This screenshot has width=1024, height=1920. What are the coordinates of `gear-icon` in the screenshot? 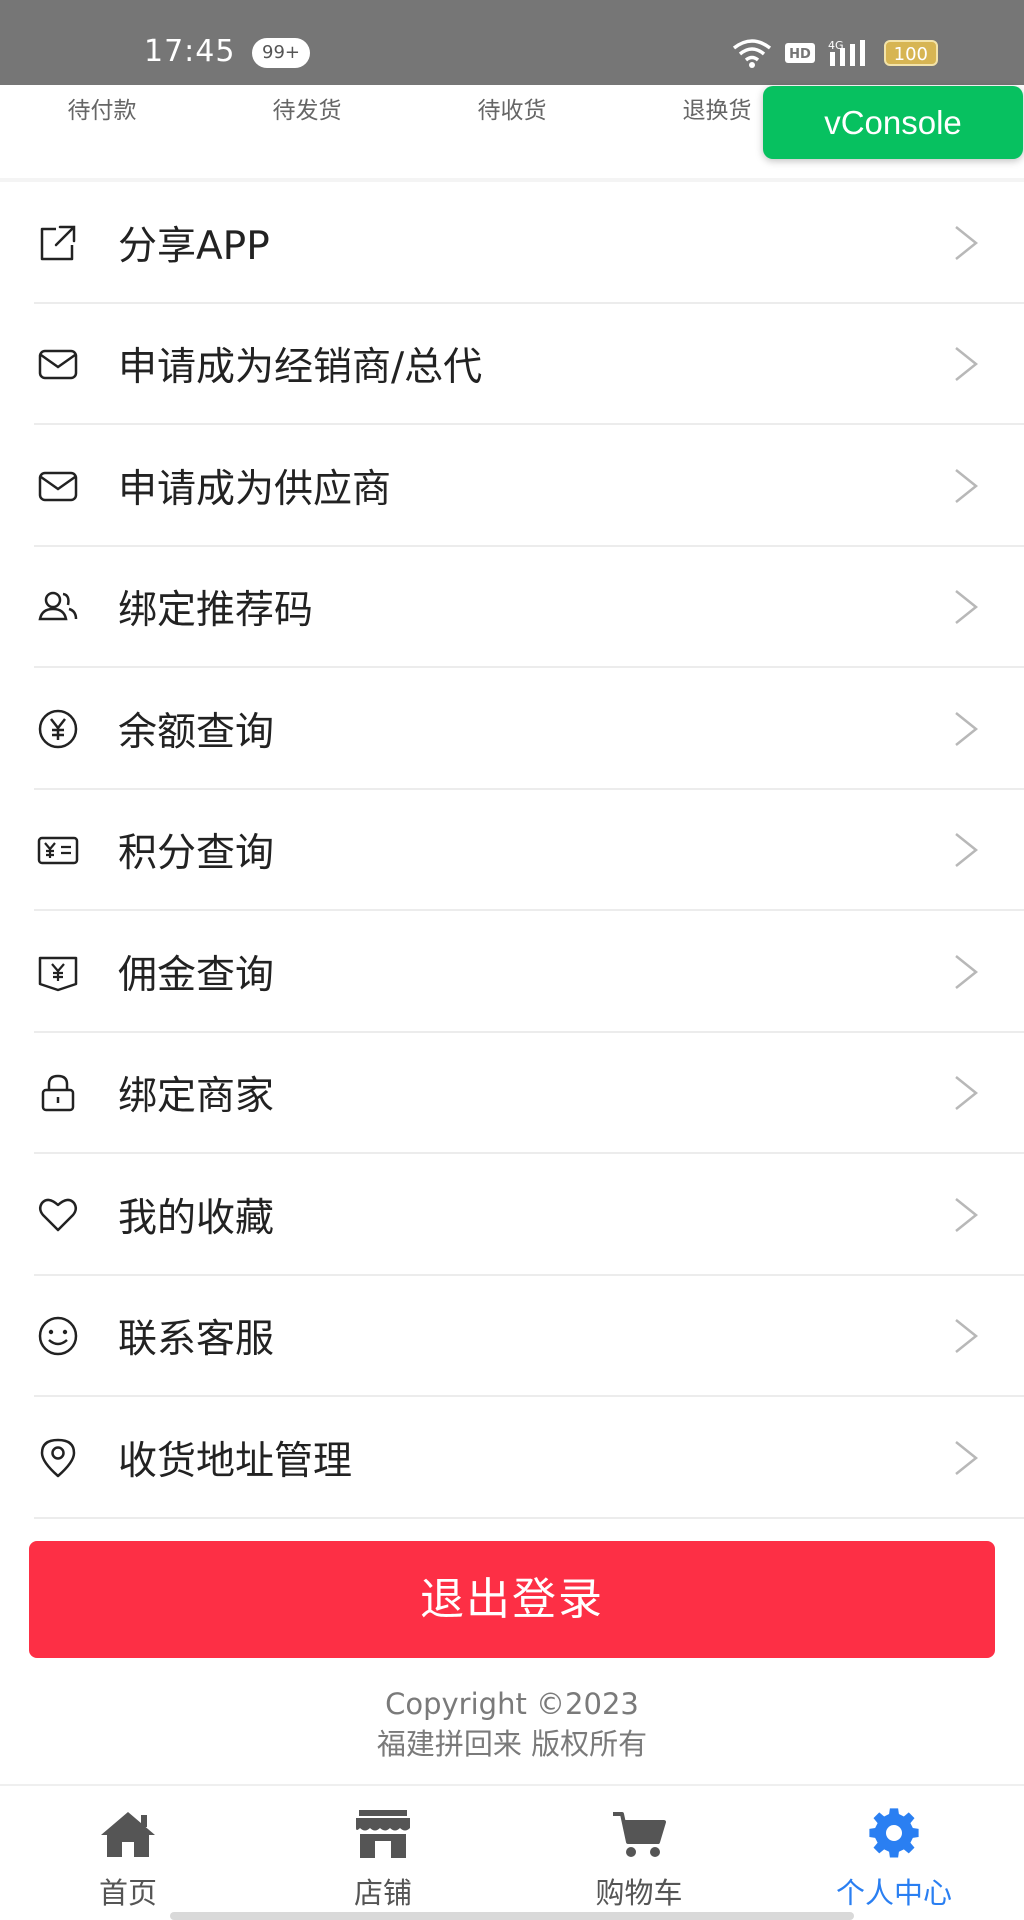 It's located at (894, 1833).